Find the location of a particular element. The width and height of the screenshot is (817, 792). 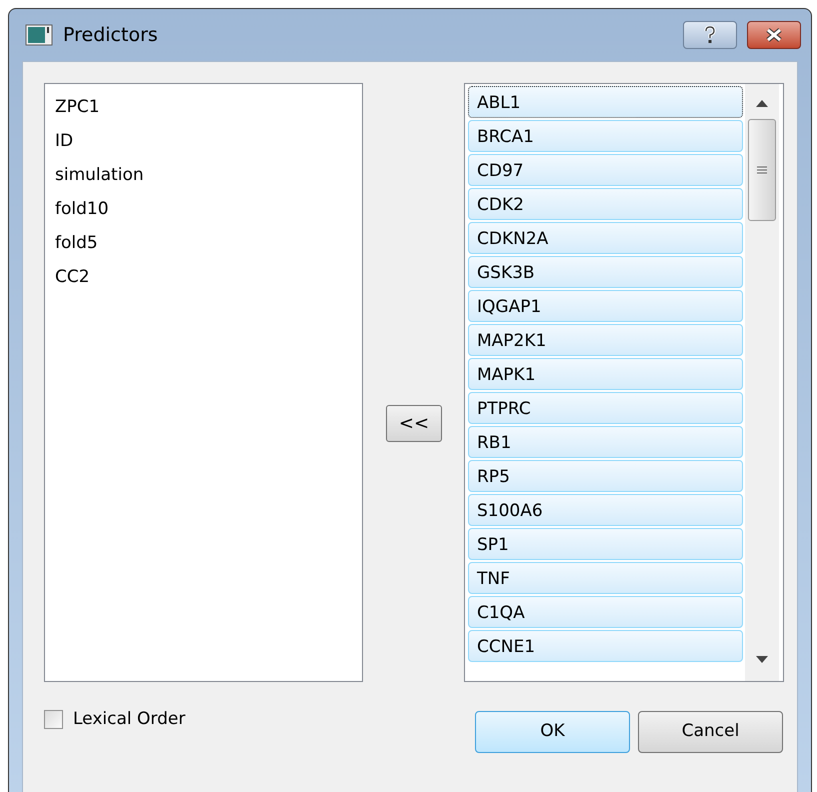

close-button is located at coordinates (774, 35).